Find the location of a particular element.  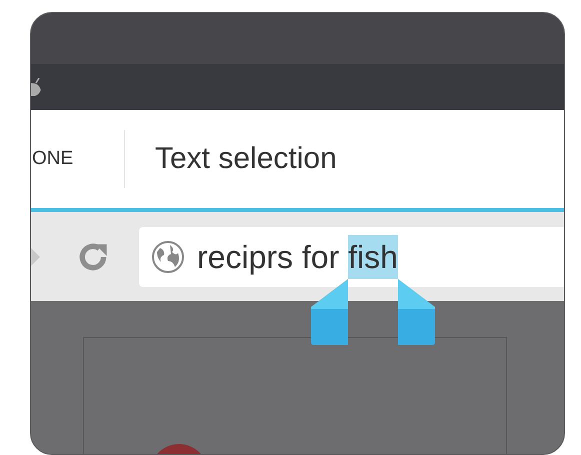

android-icon is located at coordinates (36, 87).